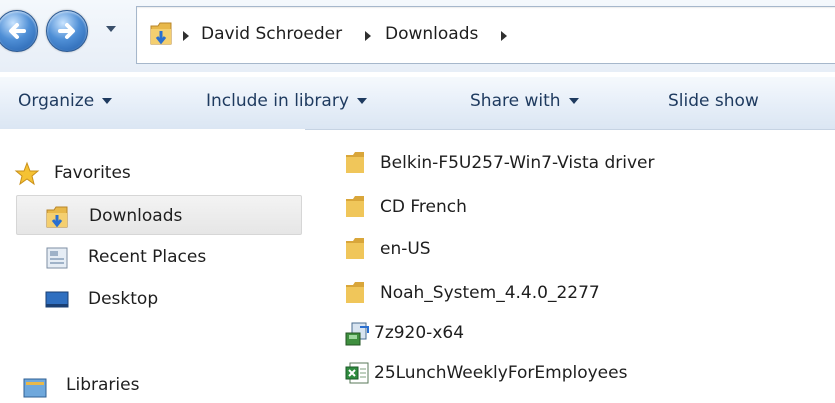 This screenshot has width=835, height=403. What do you see at coordinates (494, 247) in the screenshot?
I see `list-item: en-US` at bounding box center [494, 247].